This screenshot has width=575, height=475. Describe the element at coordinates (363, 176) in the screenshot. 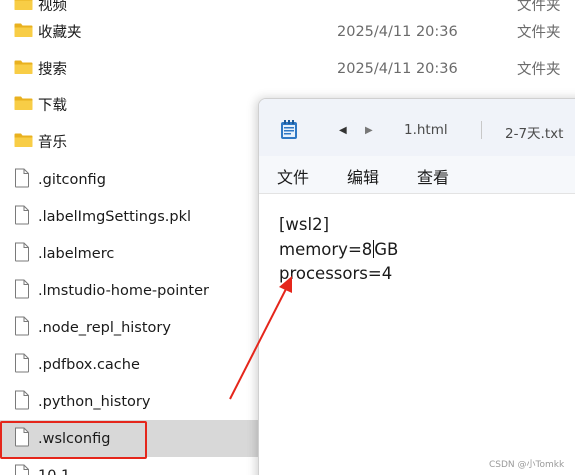

I see `menu-edit: 编辑` at that location.